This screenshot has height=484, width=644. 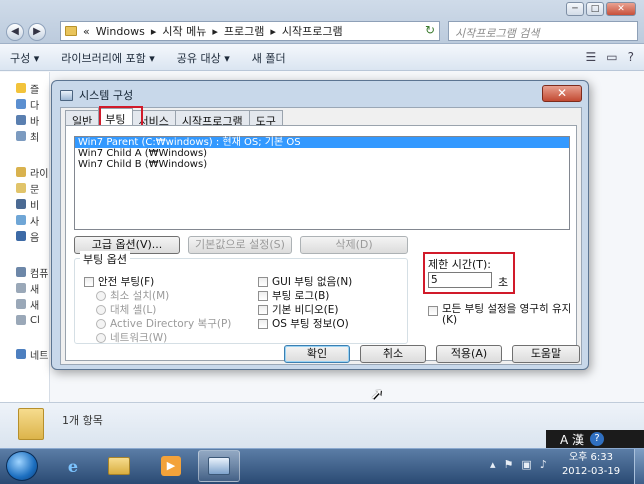 I want to click on address-part-start-menu: 시작 메뉴, so click(x=184, y=31).